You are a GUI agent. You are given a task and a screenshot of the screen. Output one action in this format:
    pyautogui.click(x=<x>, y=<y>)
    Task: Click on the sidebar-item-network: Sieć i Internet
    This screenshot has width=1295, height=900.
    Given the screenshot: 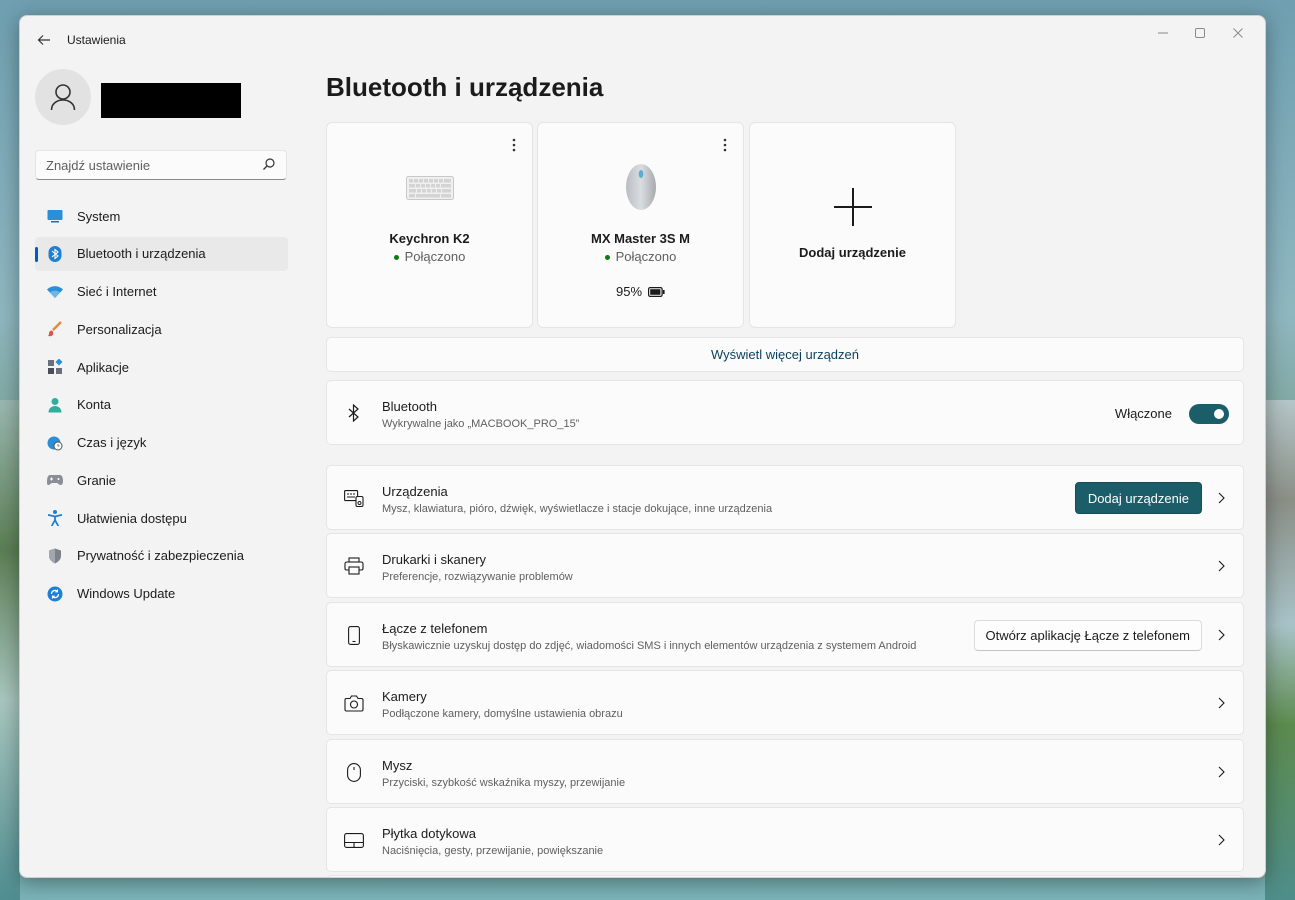 What is the action you would take?
    pyautogui.click(x=161, y=292)
    